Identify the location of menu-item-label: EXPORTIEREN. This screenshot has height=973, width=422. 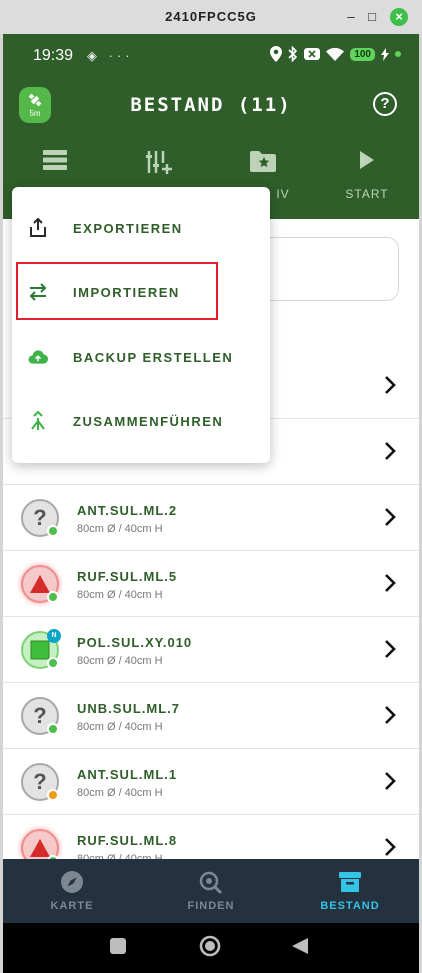
(128, 228).